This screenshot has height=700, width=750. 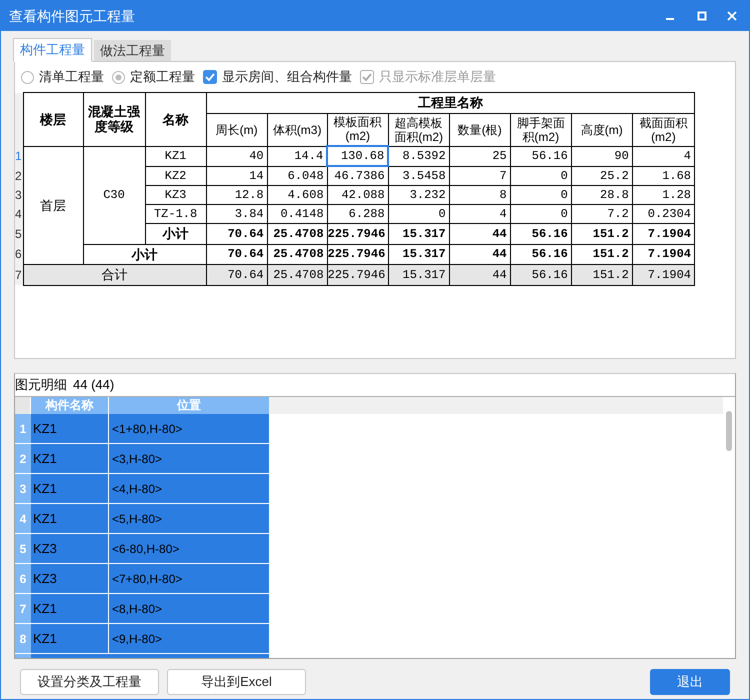 What do you see at coordinates (601, 156) in the screenshot?
I see `table-cell: 90` at bounding box center [601, 156].